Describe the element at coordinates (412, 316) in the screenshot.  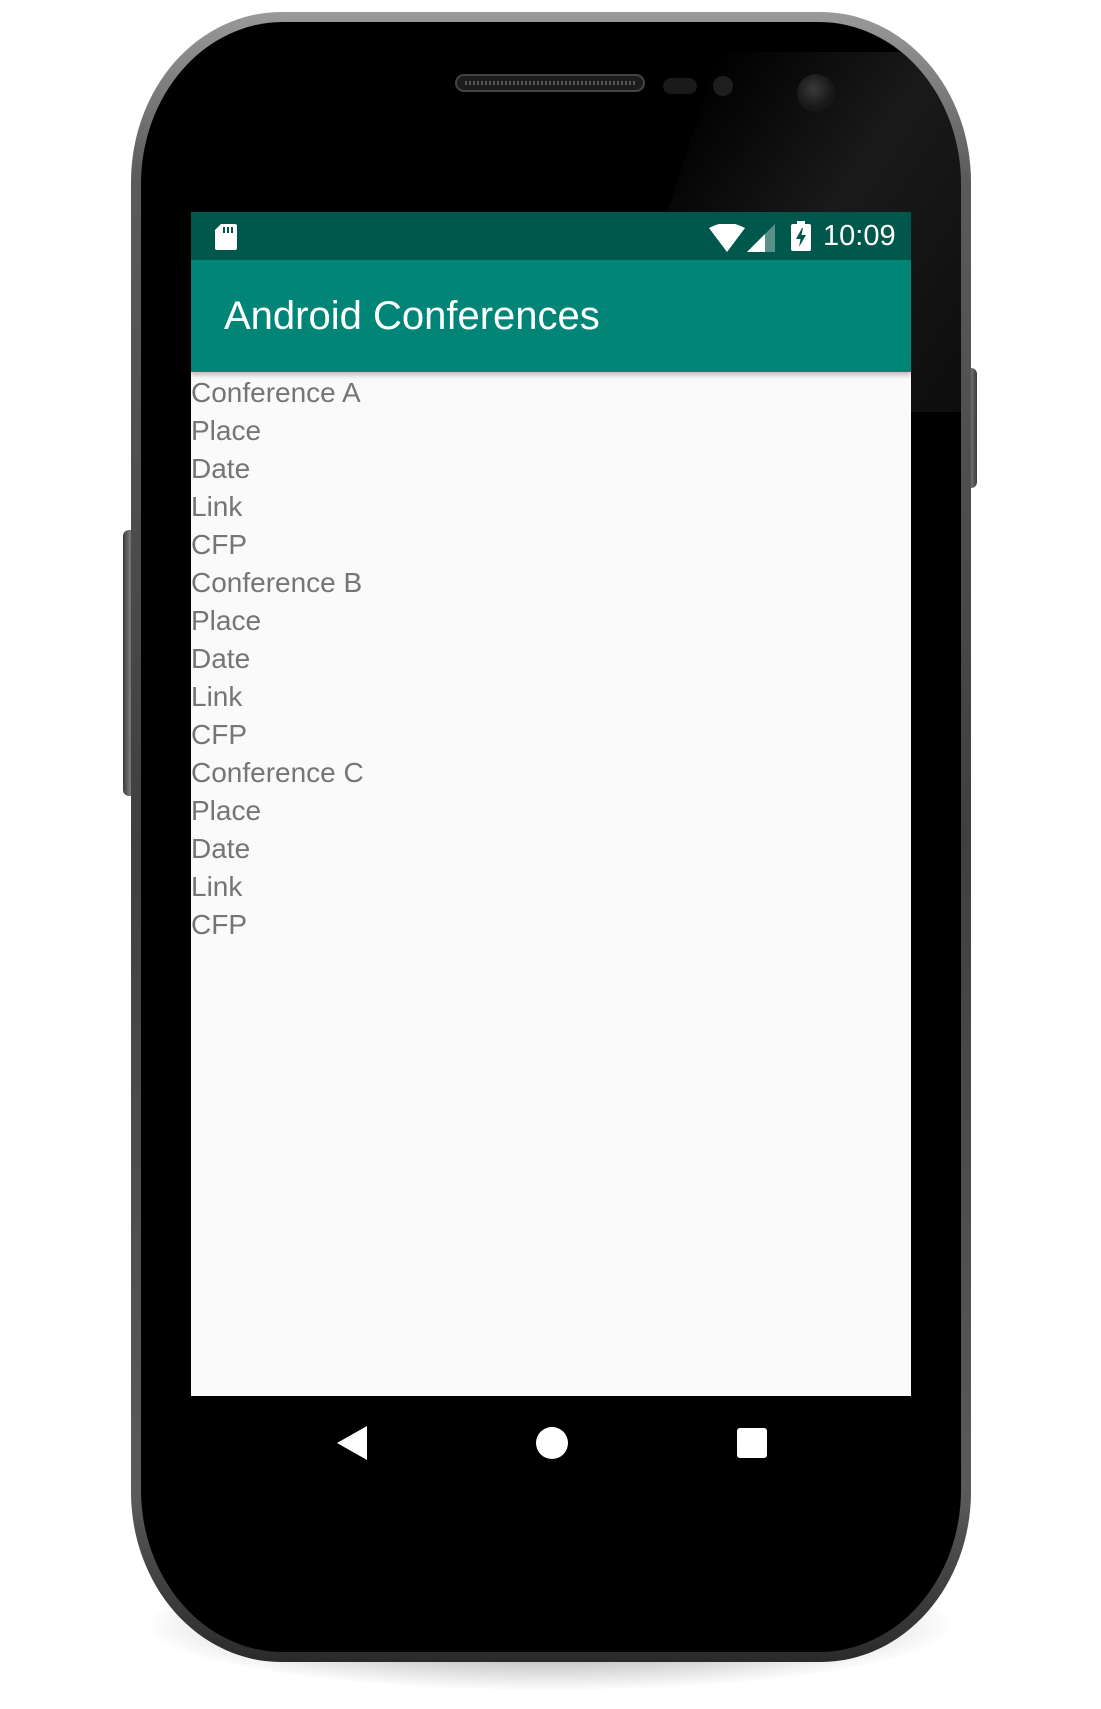
I see `app-title: Android Conferences` at that location.